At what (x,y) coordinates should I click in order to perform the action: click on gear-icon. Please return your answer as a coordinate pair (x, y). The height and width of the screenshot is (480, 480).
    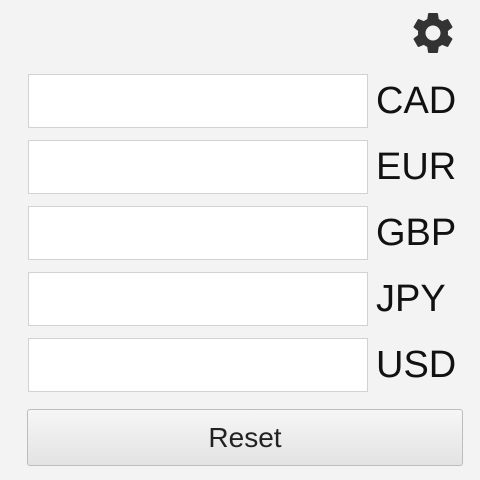
    Looking at the image, I should click on (433, 33).